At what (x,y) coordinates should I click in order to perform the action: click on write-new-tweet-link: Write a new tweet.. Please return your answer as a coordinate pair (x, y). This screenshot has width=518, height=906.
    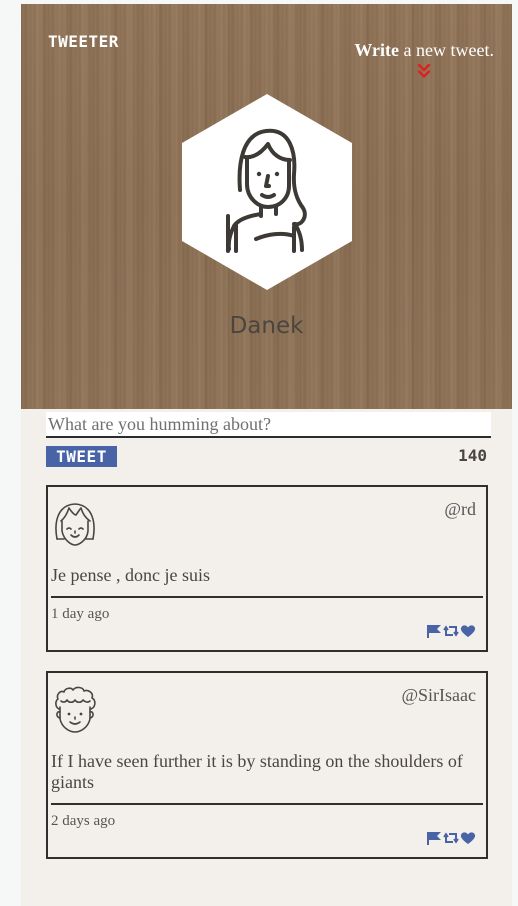
    Looking at the image, I should click on (424, 50).